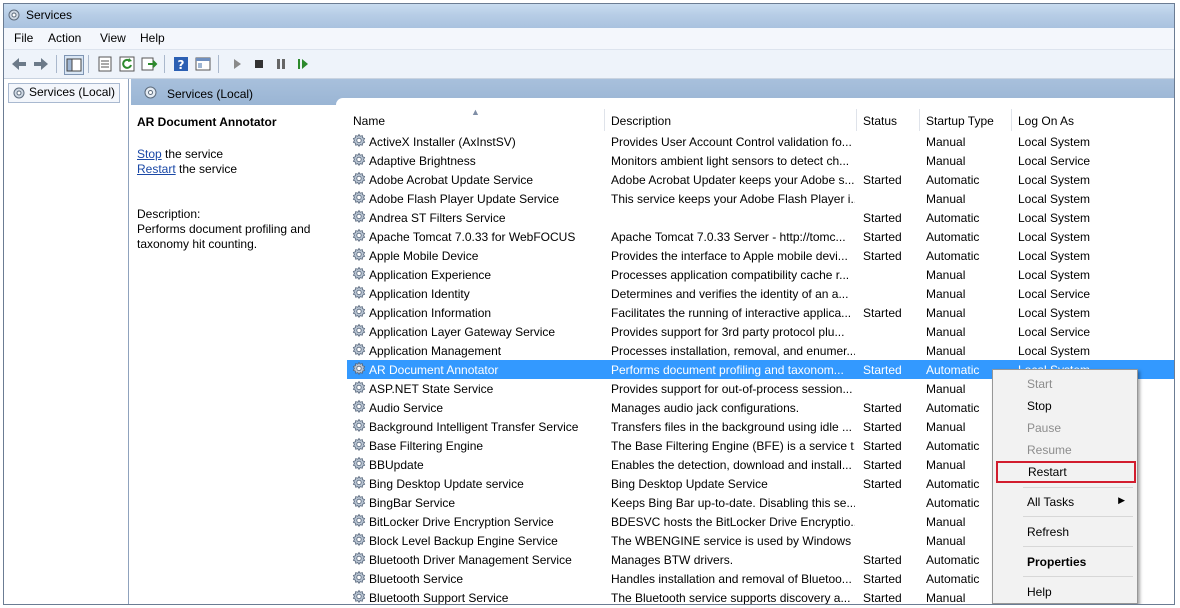 Image resolution: width=1180 pixels, height=608 pixels. Describe the element at coordinates (113, 38) in the screenshot. I see `menu-view: View` at that location.